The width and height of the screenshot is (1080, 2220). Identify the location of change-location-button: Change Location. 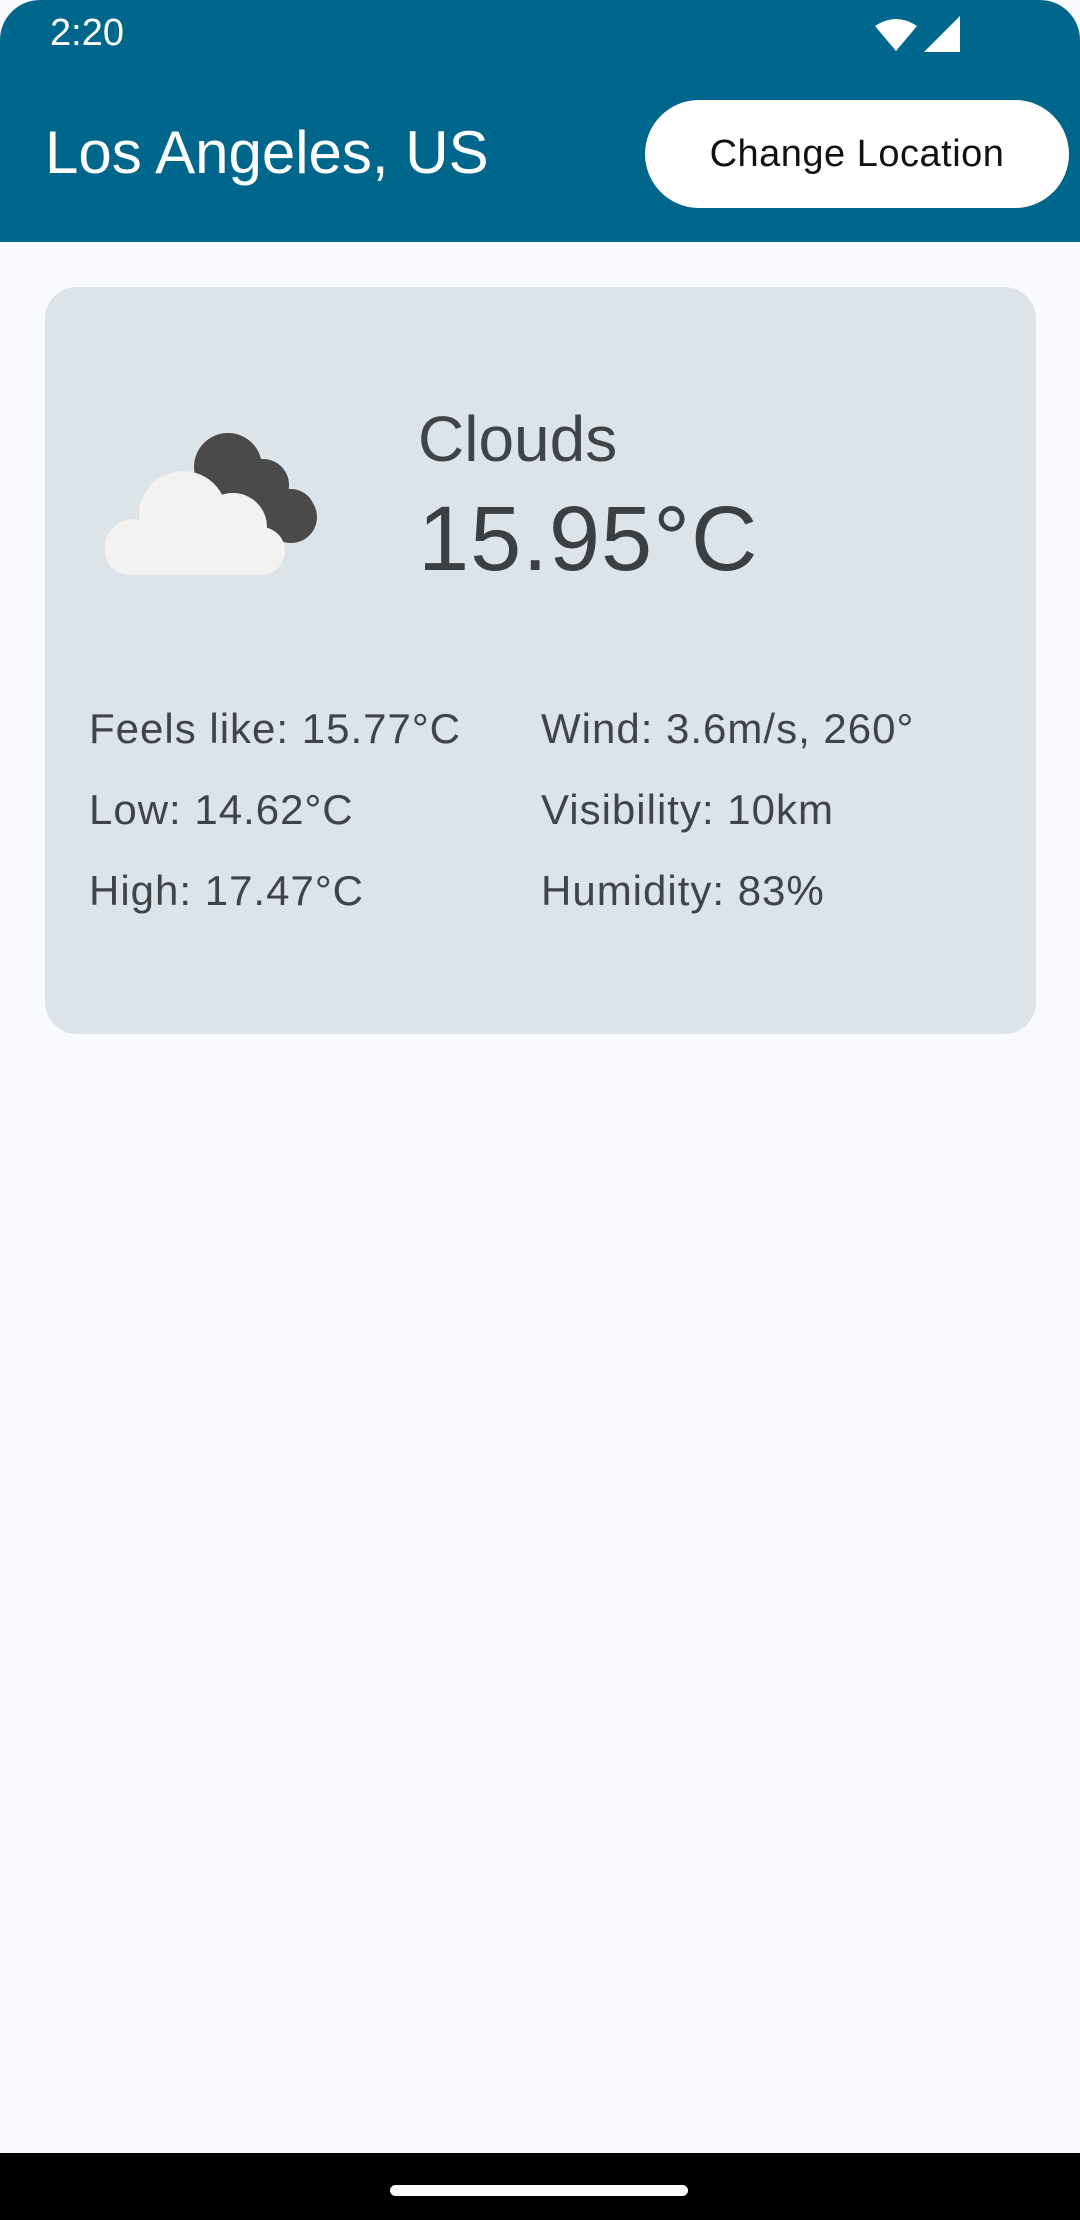
(857, 154).